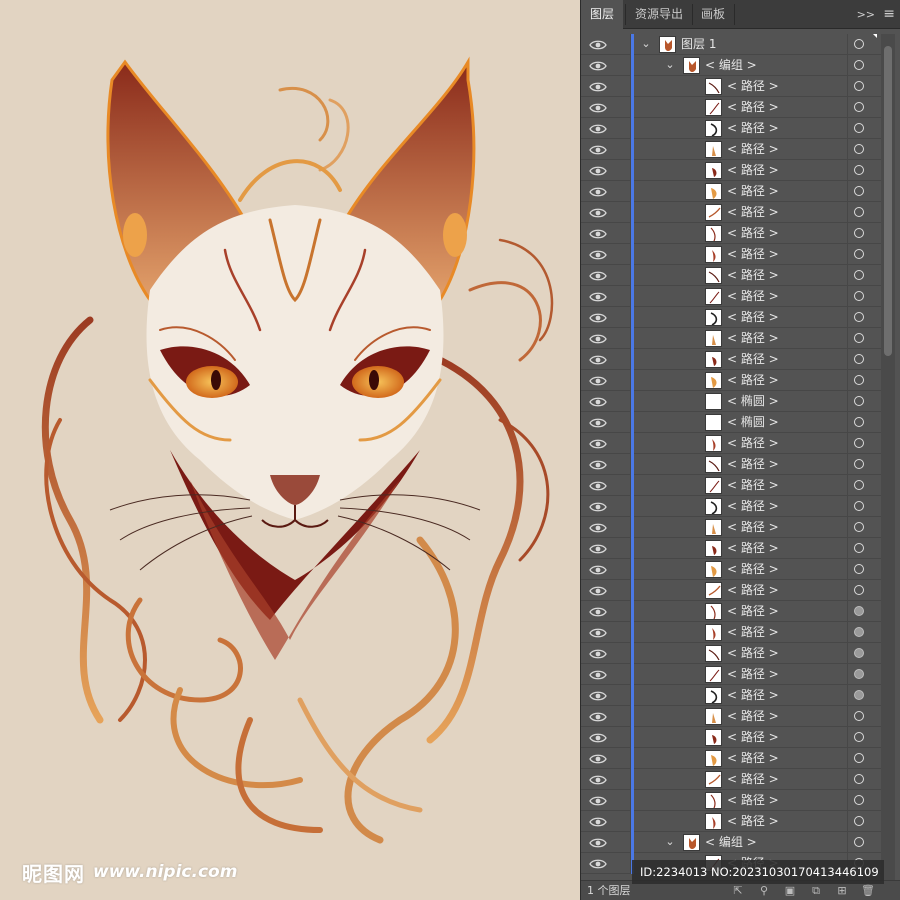 The height and width of the screenshot is (900, 900). Describe the element at coordinates (764, 891) in the screenshot. I see `search-icon: ⚲` at that location.